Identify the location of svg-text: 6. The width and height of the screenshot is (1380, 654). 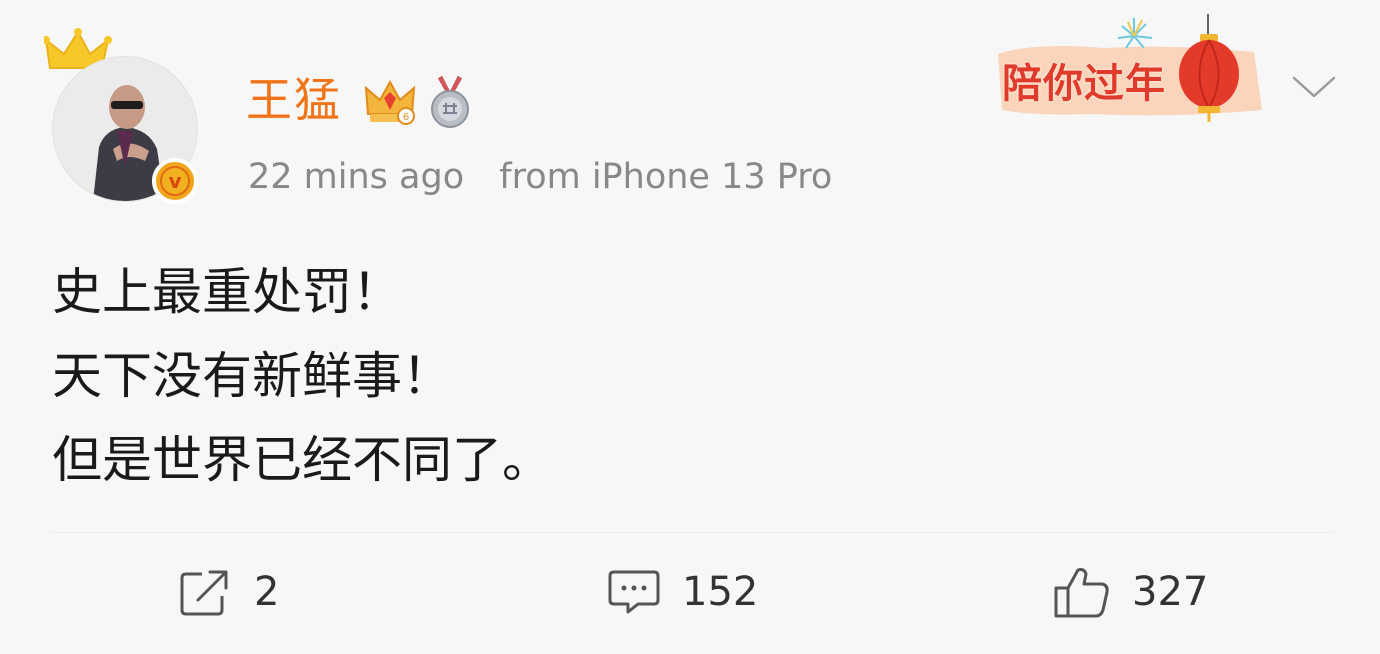
(406, 117).